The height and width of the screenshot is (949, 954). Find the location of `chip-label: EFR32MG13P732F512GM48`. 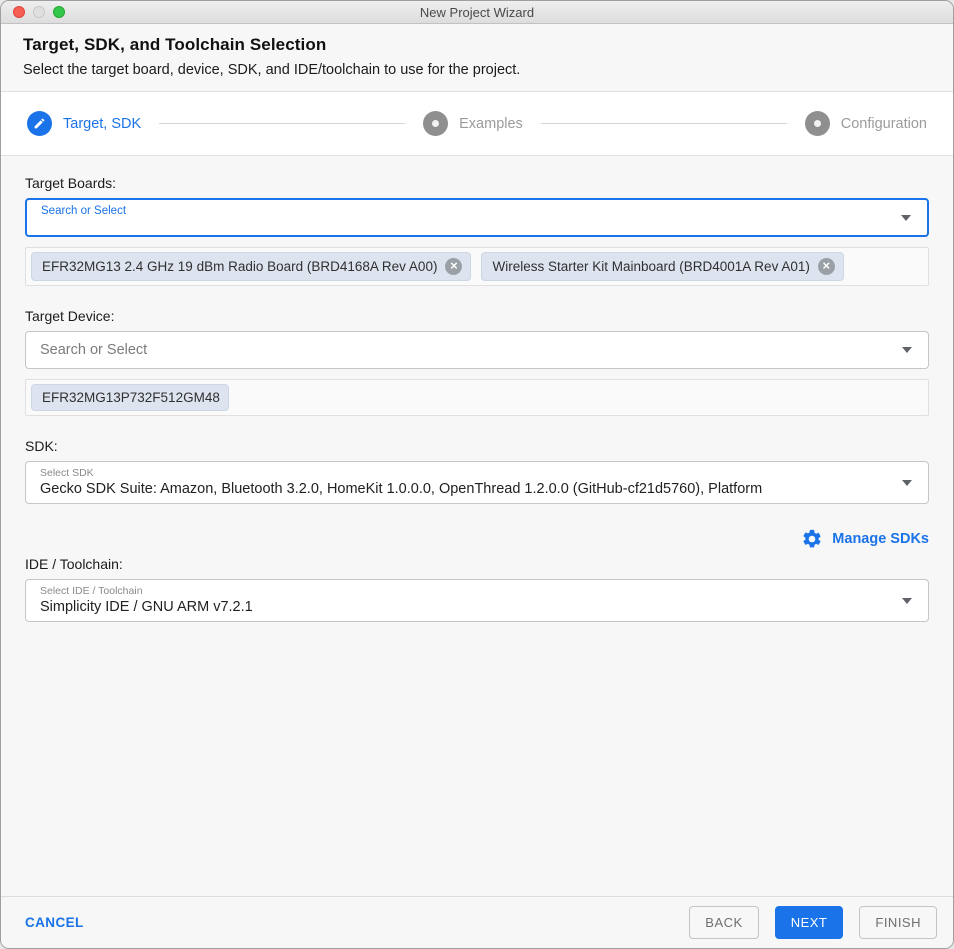

chip-label: EFR32MG13P732F512GM48 is located at coordinates (131, 397).